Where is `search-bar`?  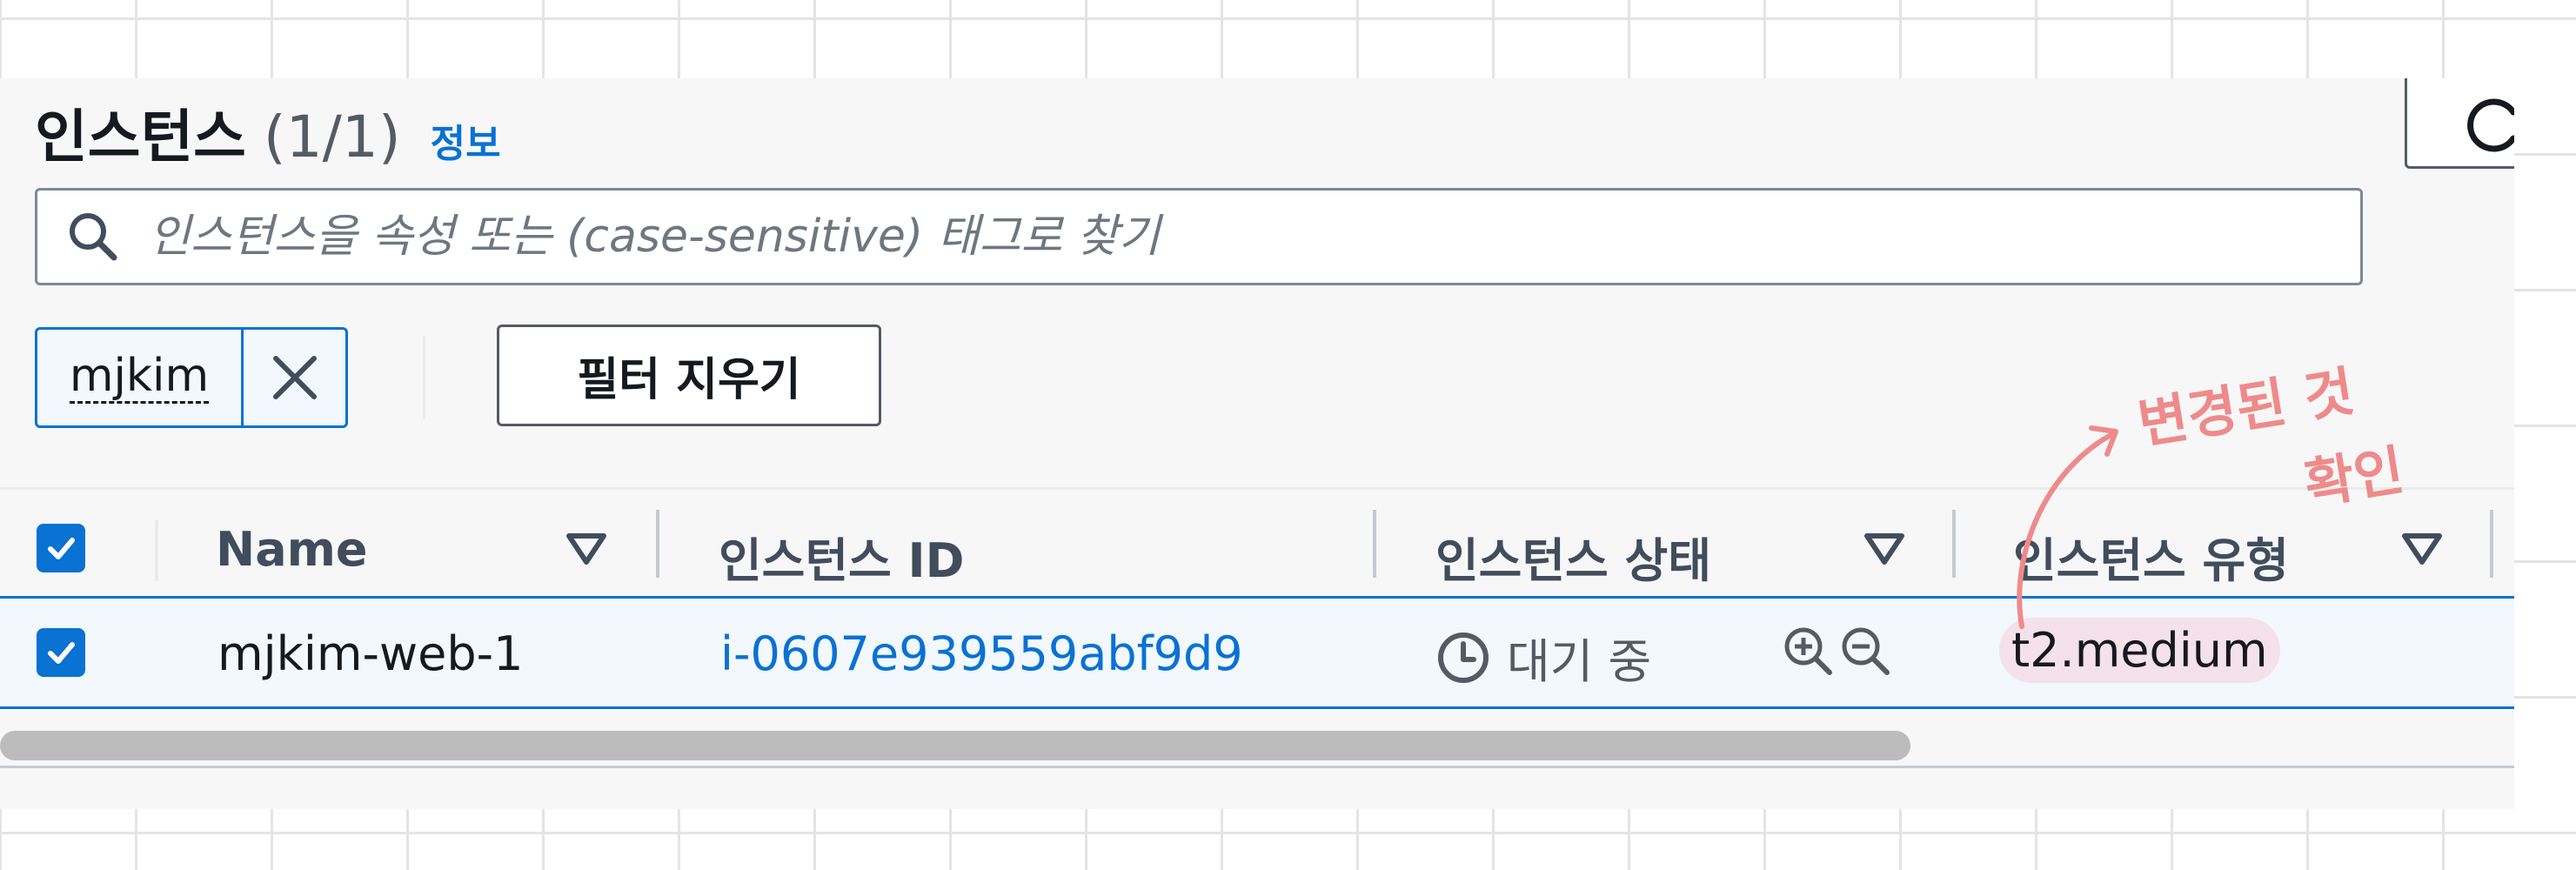 search-bar is located at coordinates (1199, 236).